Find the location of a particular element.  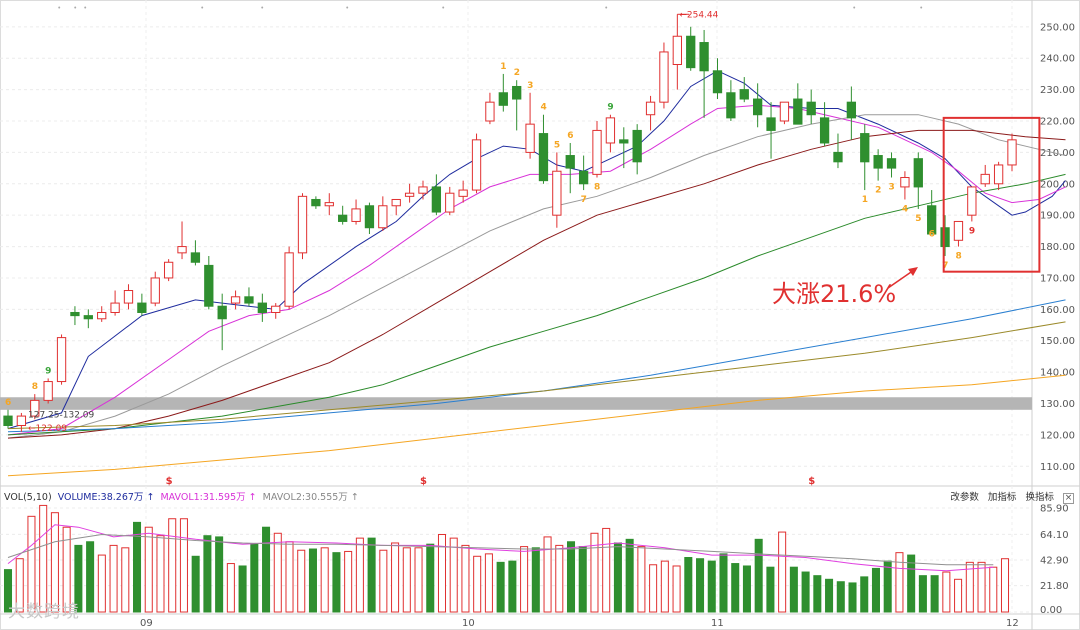

volume-arrow: ↑ is located at coordinates (150, 497).